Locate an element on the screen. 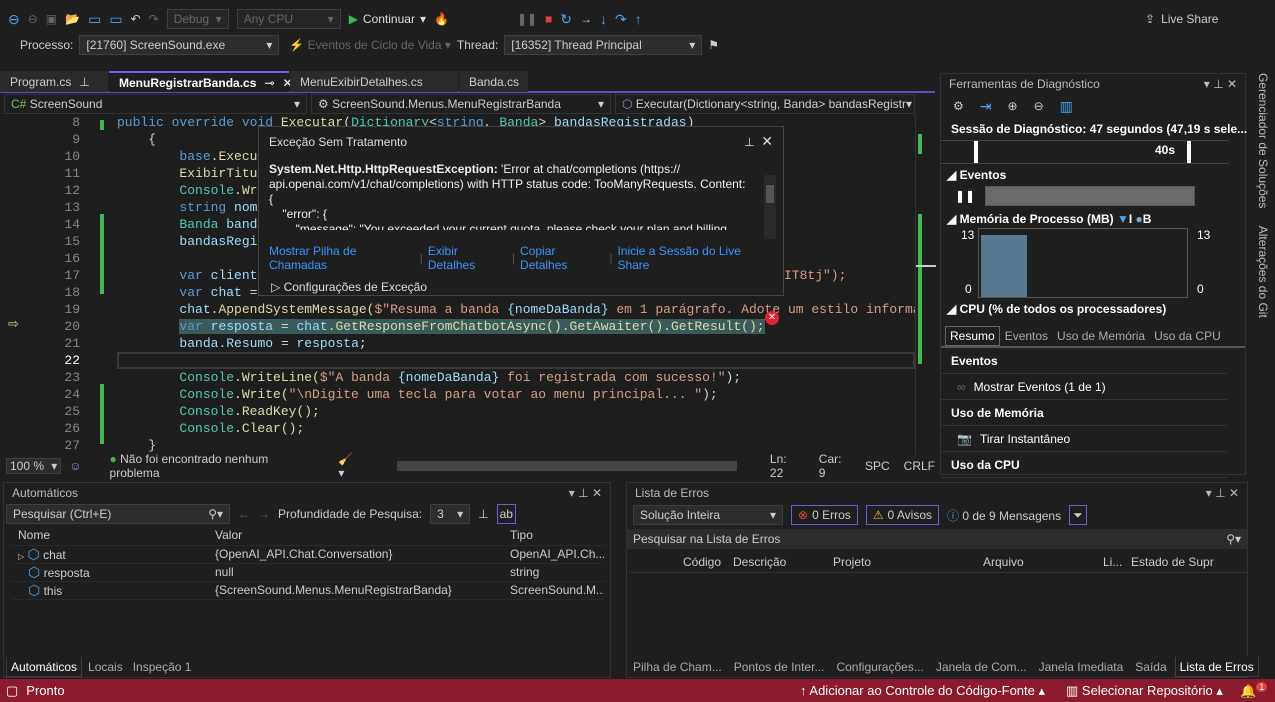 This screenshot has width=1275, height=702. forward-icon: ⊖ is located at coordinates (33, 19).